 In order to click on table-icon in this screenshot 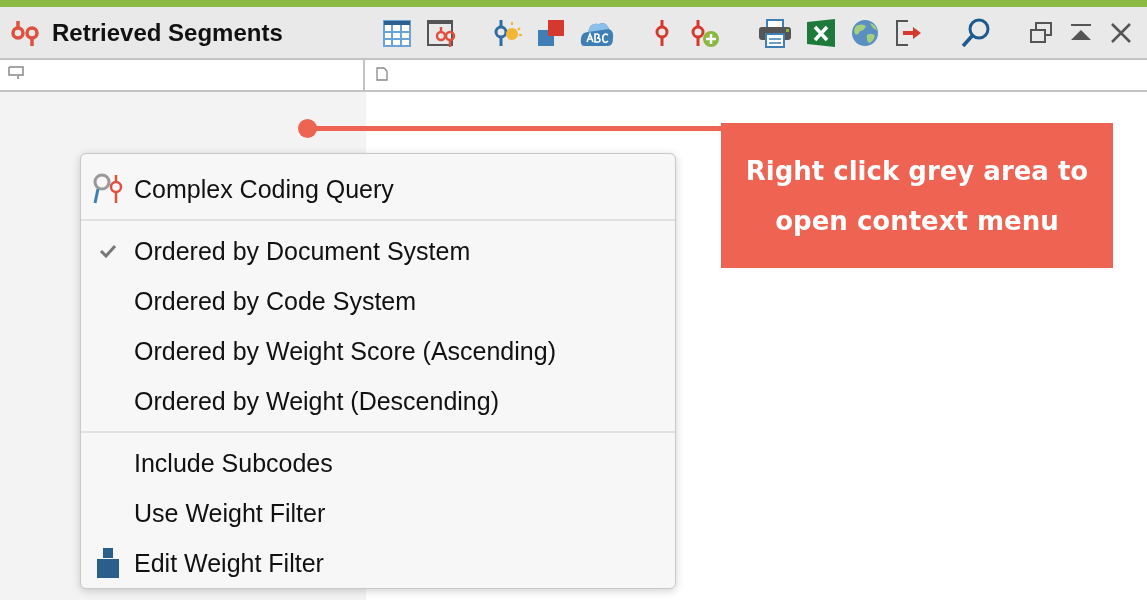, I will do `click(397, 32)`.